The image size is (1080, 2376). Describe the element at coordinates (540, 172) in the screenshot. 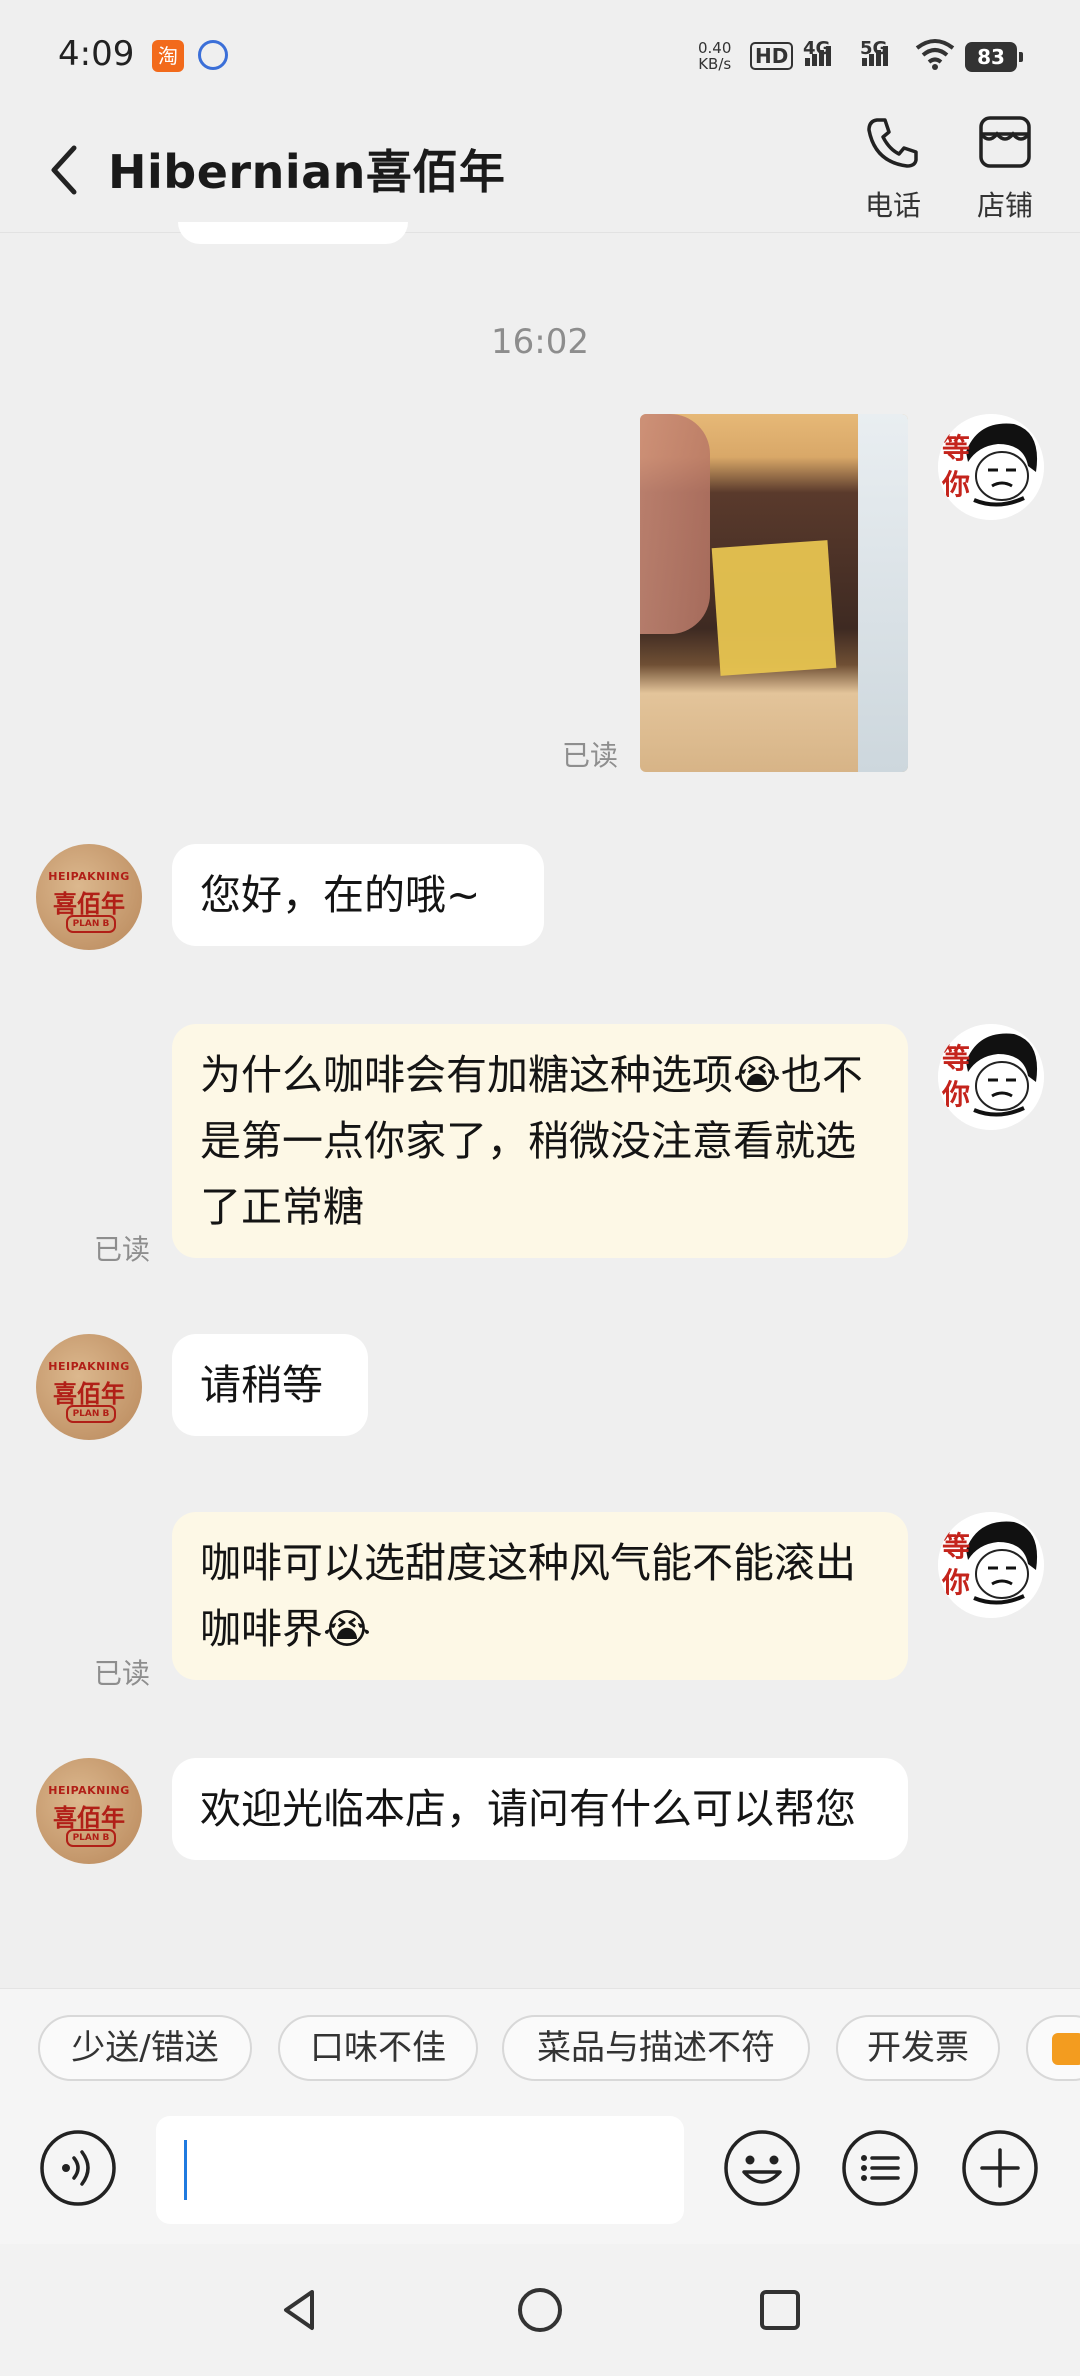

I see `chat-header: Hibernian喜佰年 电话 店铺` at that location.